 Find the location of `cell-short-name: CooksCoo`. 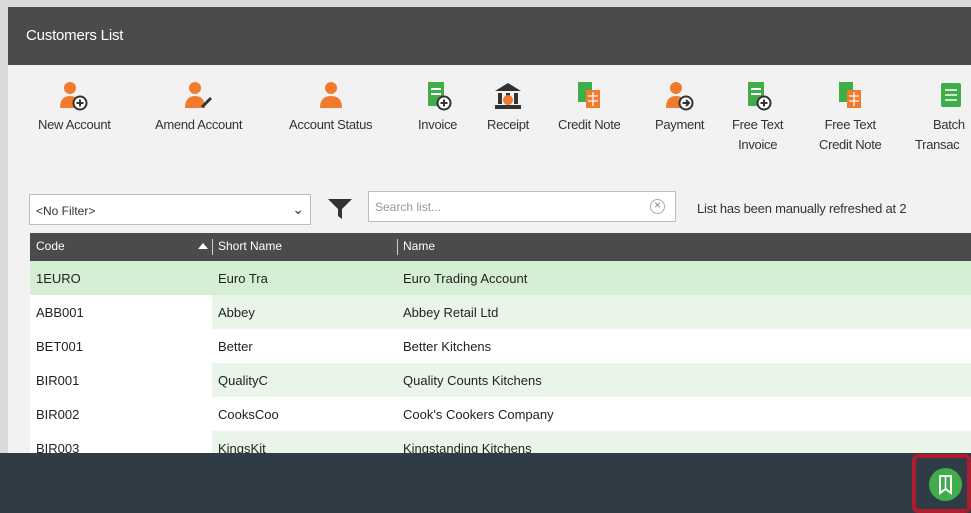

cell-short-name: CooksCoo is located at coordinates (248, 414).